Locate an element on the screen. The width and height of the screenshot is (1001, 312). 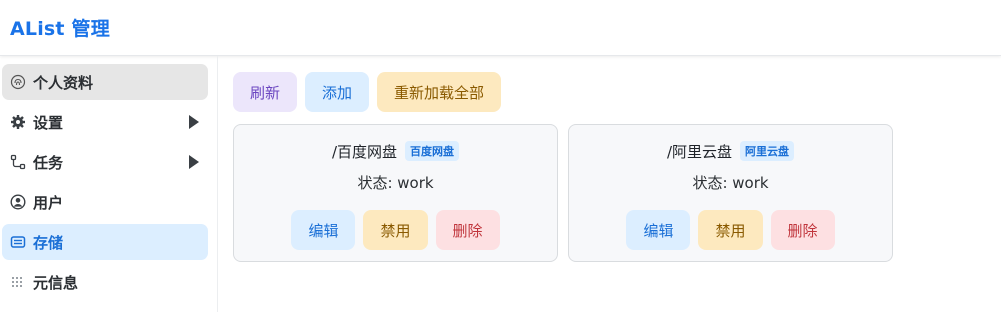
sidebar-item-label: 任务 is located at coordinates (48, 162).